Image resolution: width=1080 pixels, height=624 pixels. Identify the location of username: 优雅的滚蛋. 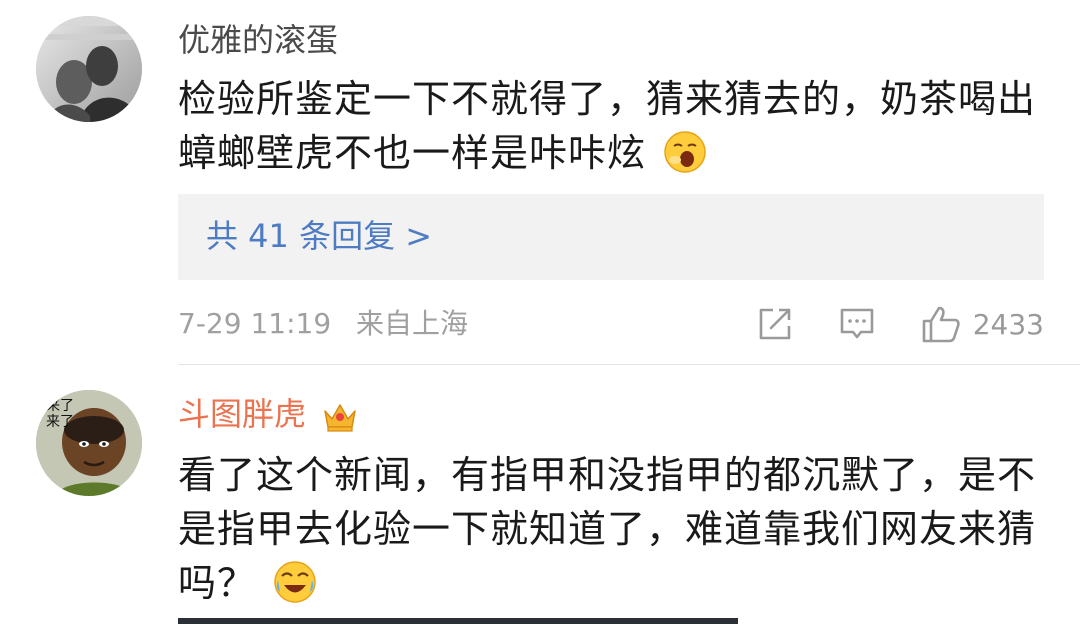
(258, 40).